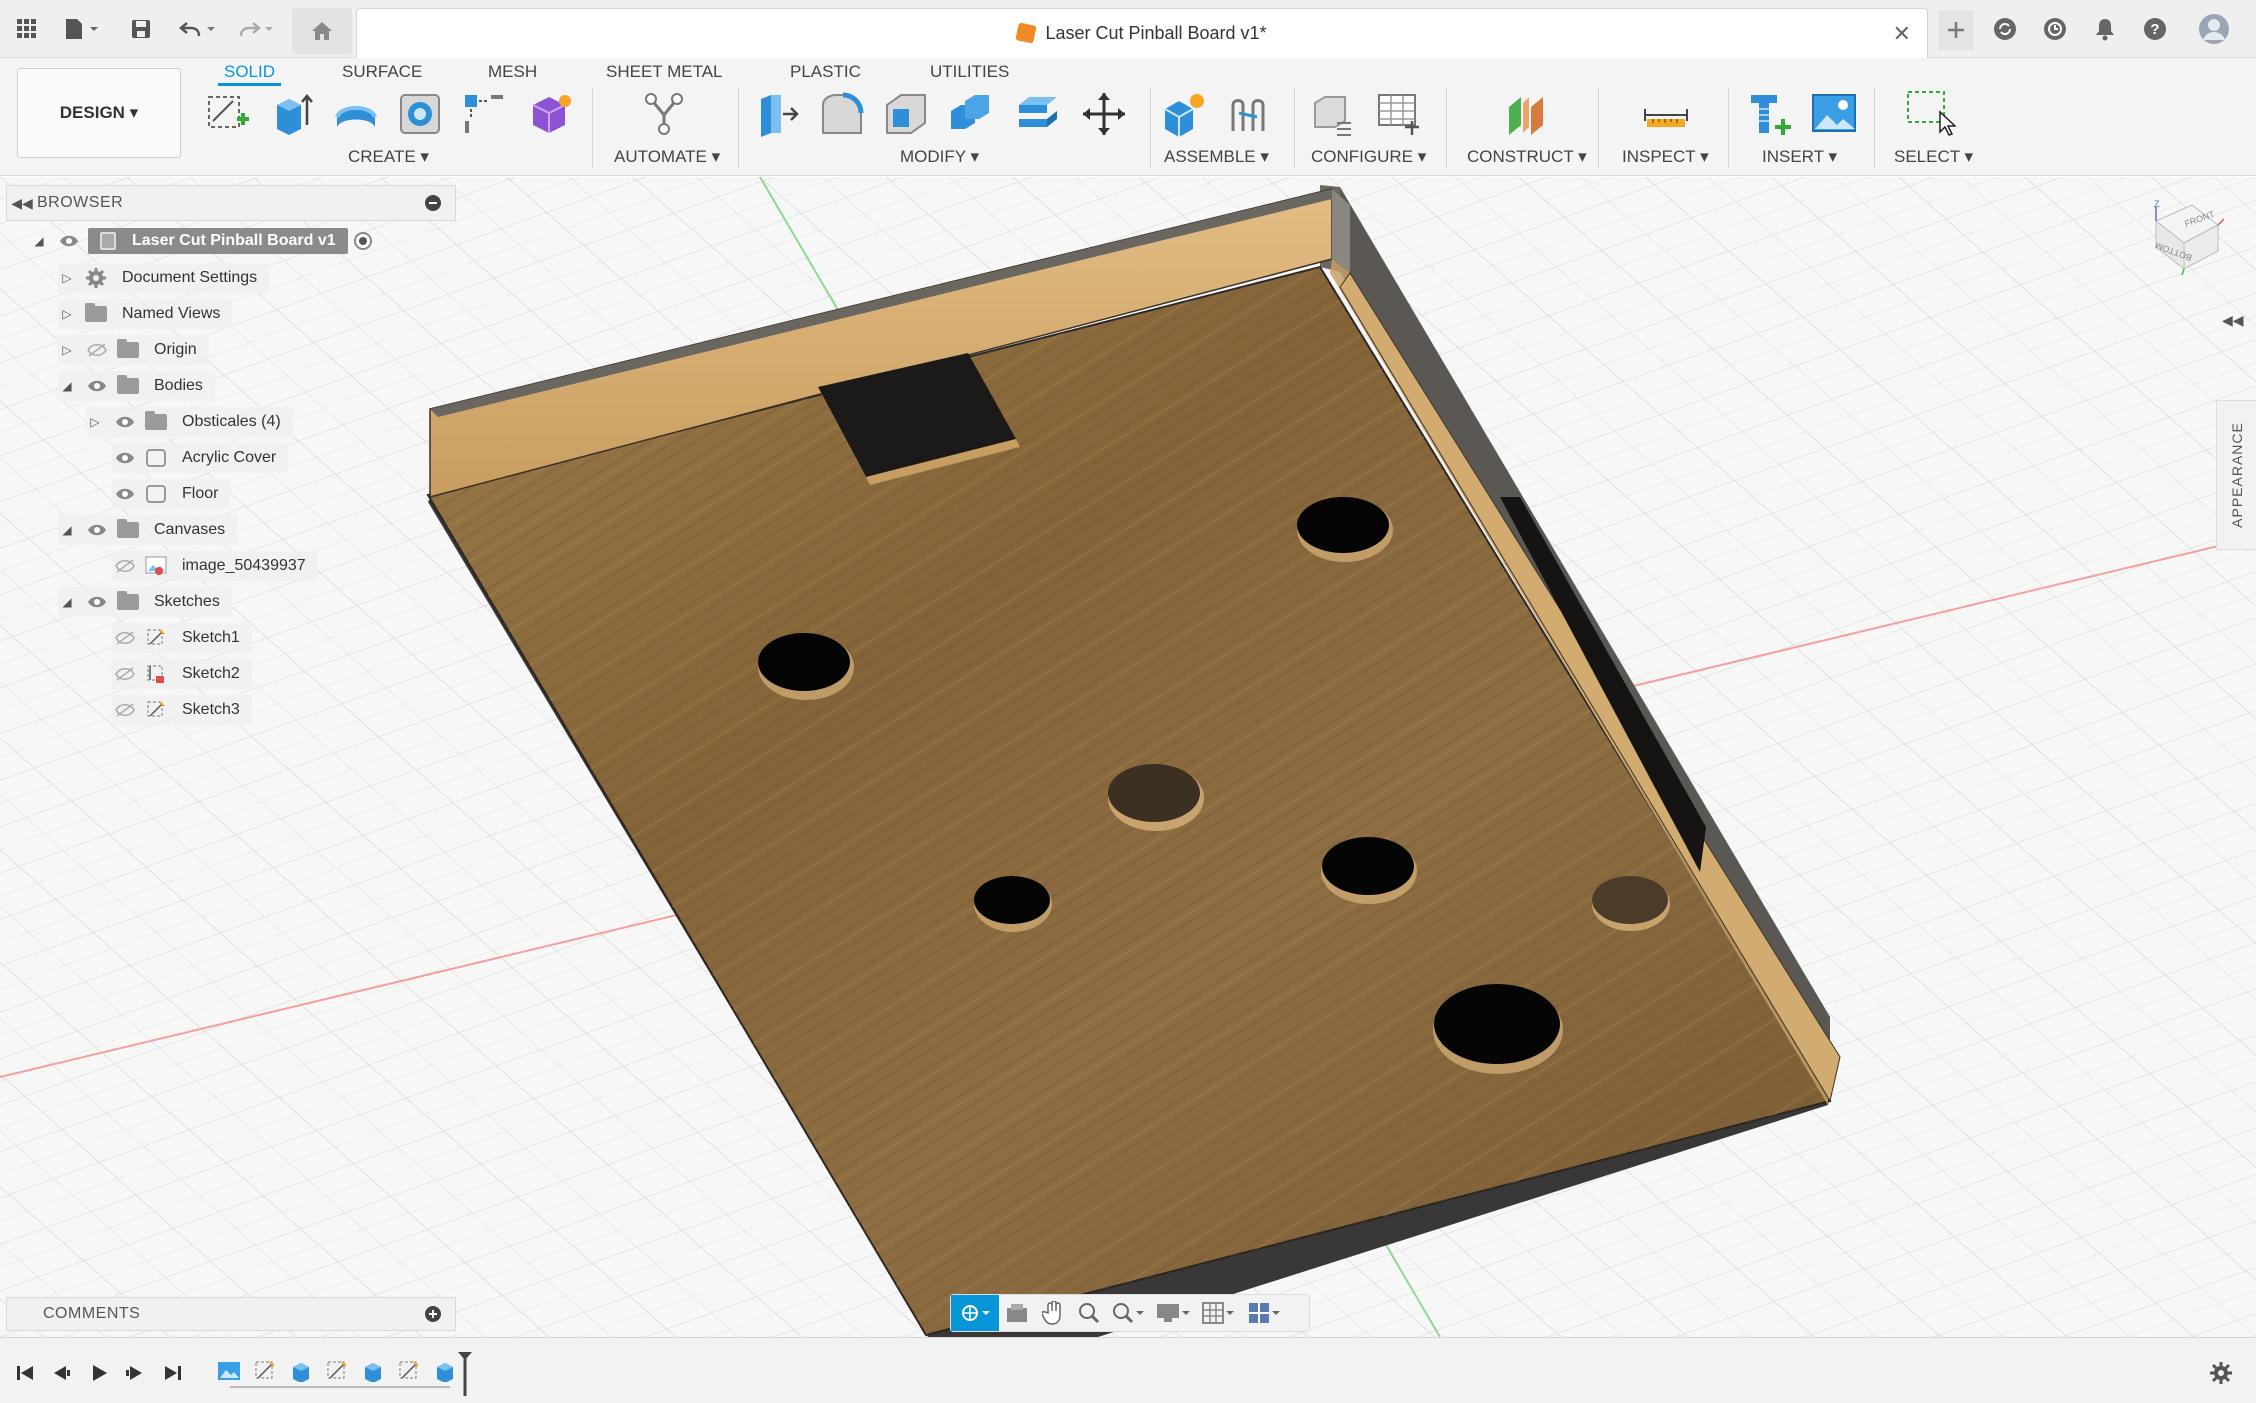 Image resolution: width=2256 pixels, height=1403 pixels. I want to click on combine-icon, so click(970, 114).